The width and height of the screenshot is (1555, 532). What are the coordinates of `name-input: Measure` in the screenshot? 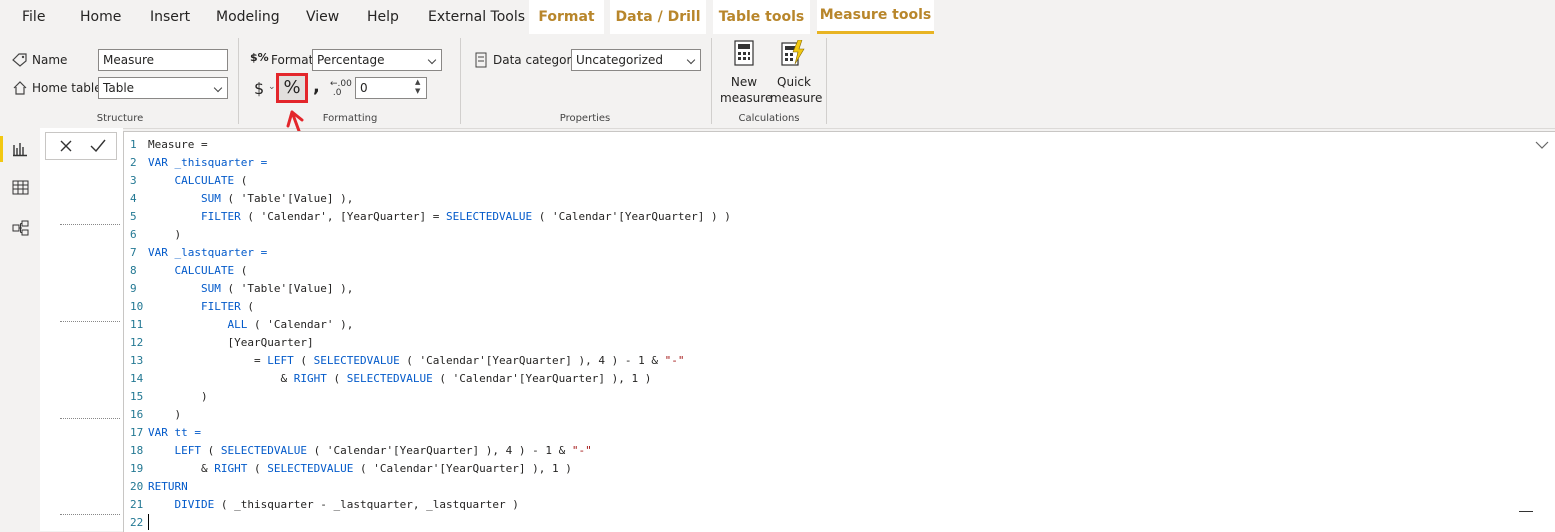 It's located at (163, 60).